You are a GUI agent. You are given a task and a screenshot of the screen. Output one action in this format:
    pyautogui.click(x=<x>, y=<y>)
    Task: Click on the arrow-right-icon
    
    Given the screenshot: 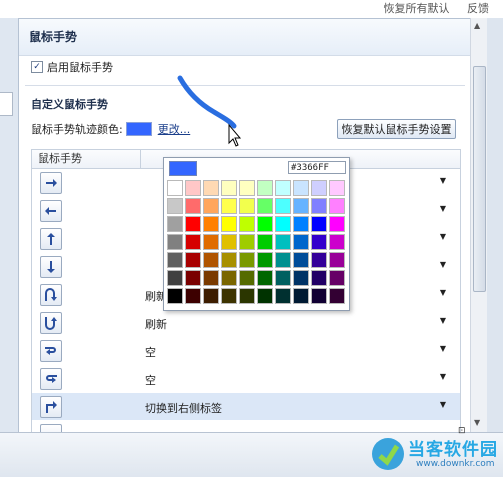 What is the action you would take?
    pyautogui.click(x=51, y=183)
    